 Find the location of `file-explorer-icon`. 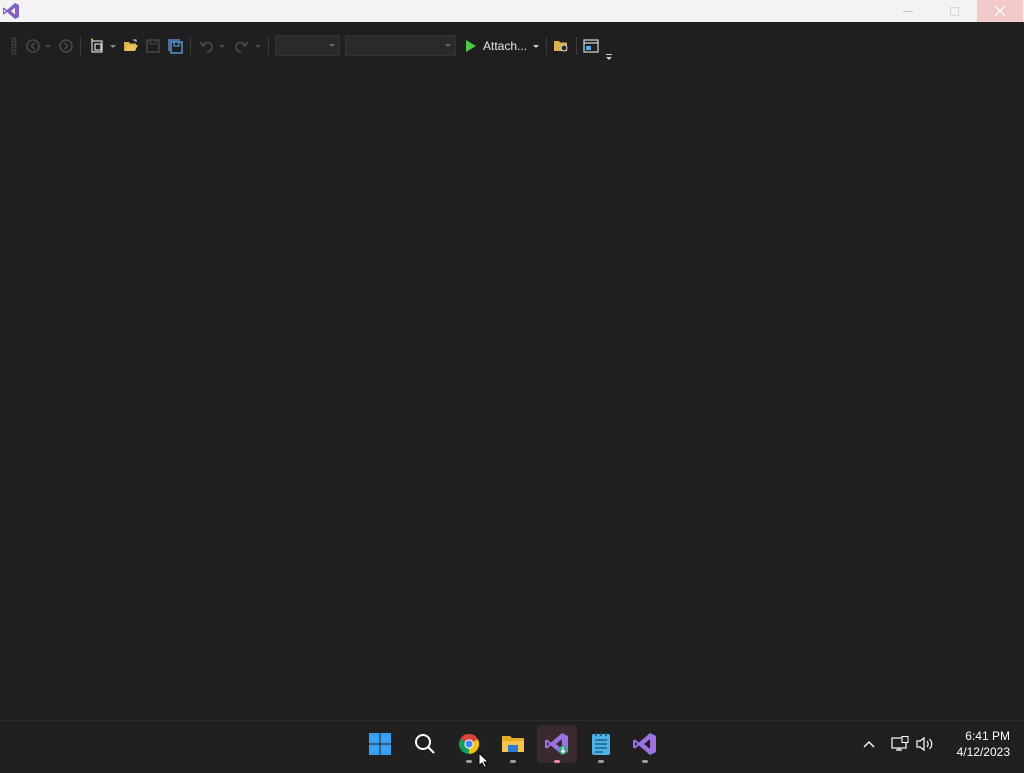

file-explorer-icon is located at coordinates (513, 744).